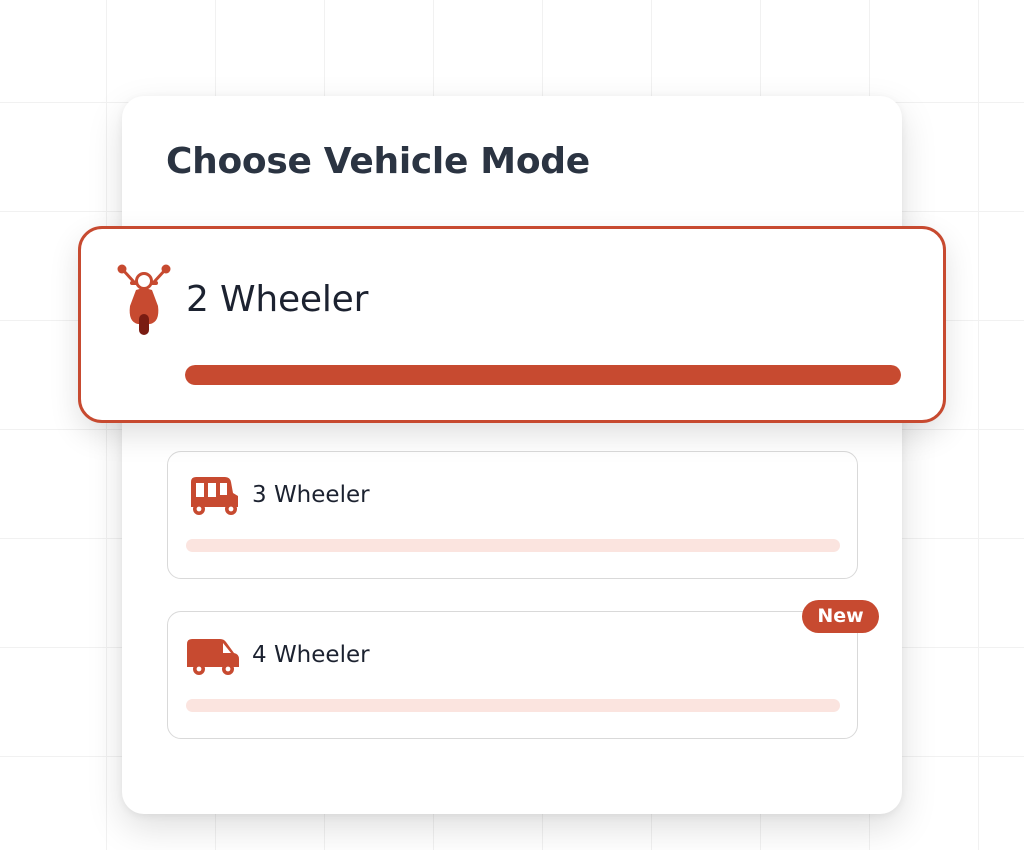 The height and width of the screenshot is (850, 1024). What do you see at coordinates (512, 675) in the screenshot?
I see `option-4-wheeler: 4 Wheeler` at bounding box center [512, 675].